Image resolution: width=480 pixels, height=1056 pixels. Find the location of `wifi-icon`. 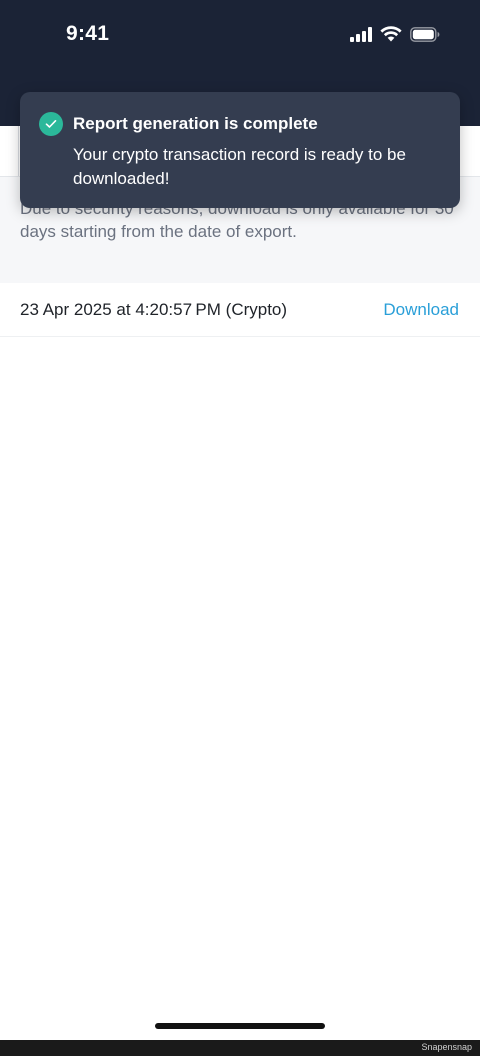

wifi-icon is located at coordinates (391, 34).